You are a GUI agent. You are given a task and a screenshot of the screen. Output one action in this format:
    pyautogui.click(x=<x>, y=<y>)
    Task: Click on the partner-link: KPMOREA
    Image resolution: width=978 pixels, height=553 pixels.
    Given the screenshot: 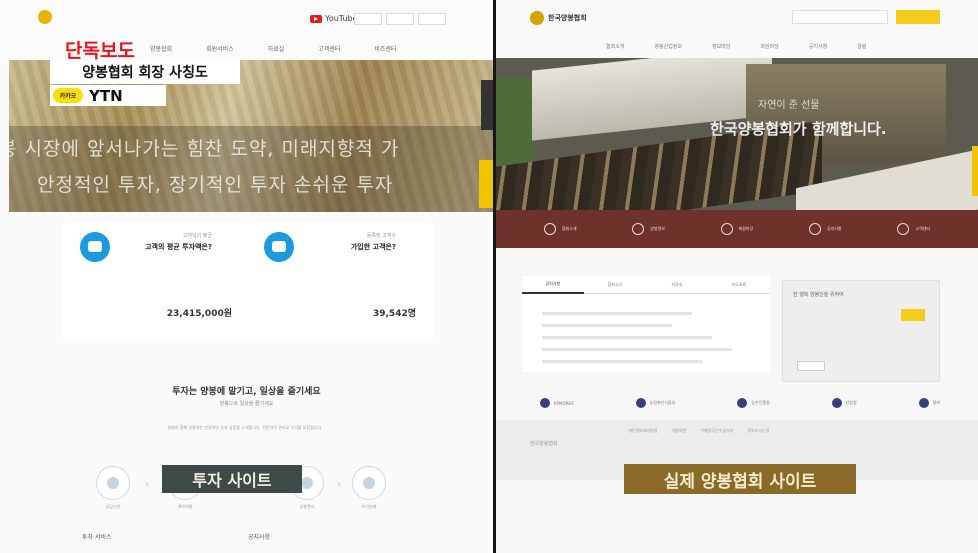 What is the action you would take?
    pyautogui.click(x=557, y=403)
    